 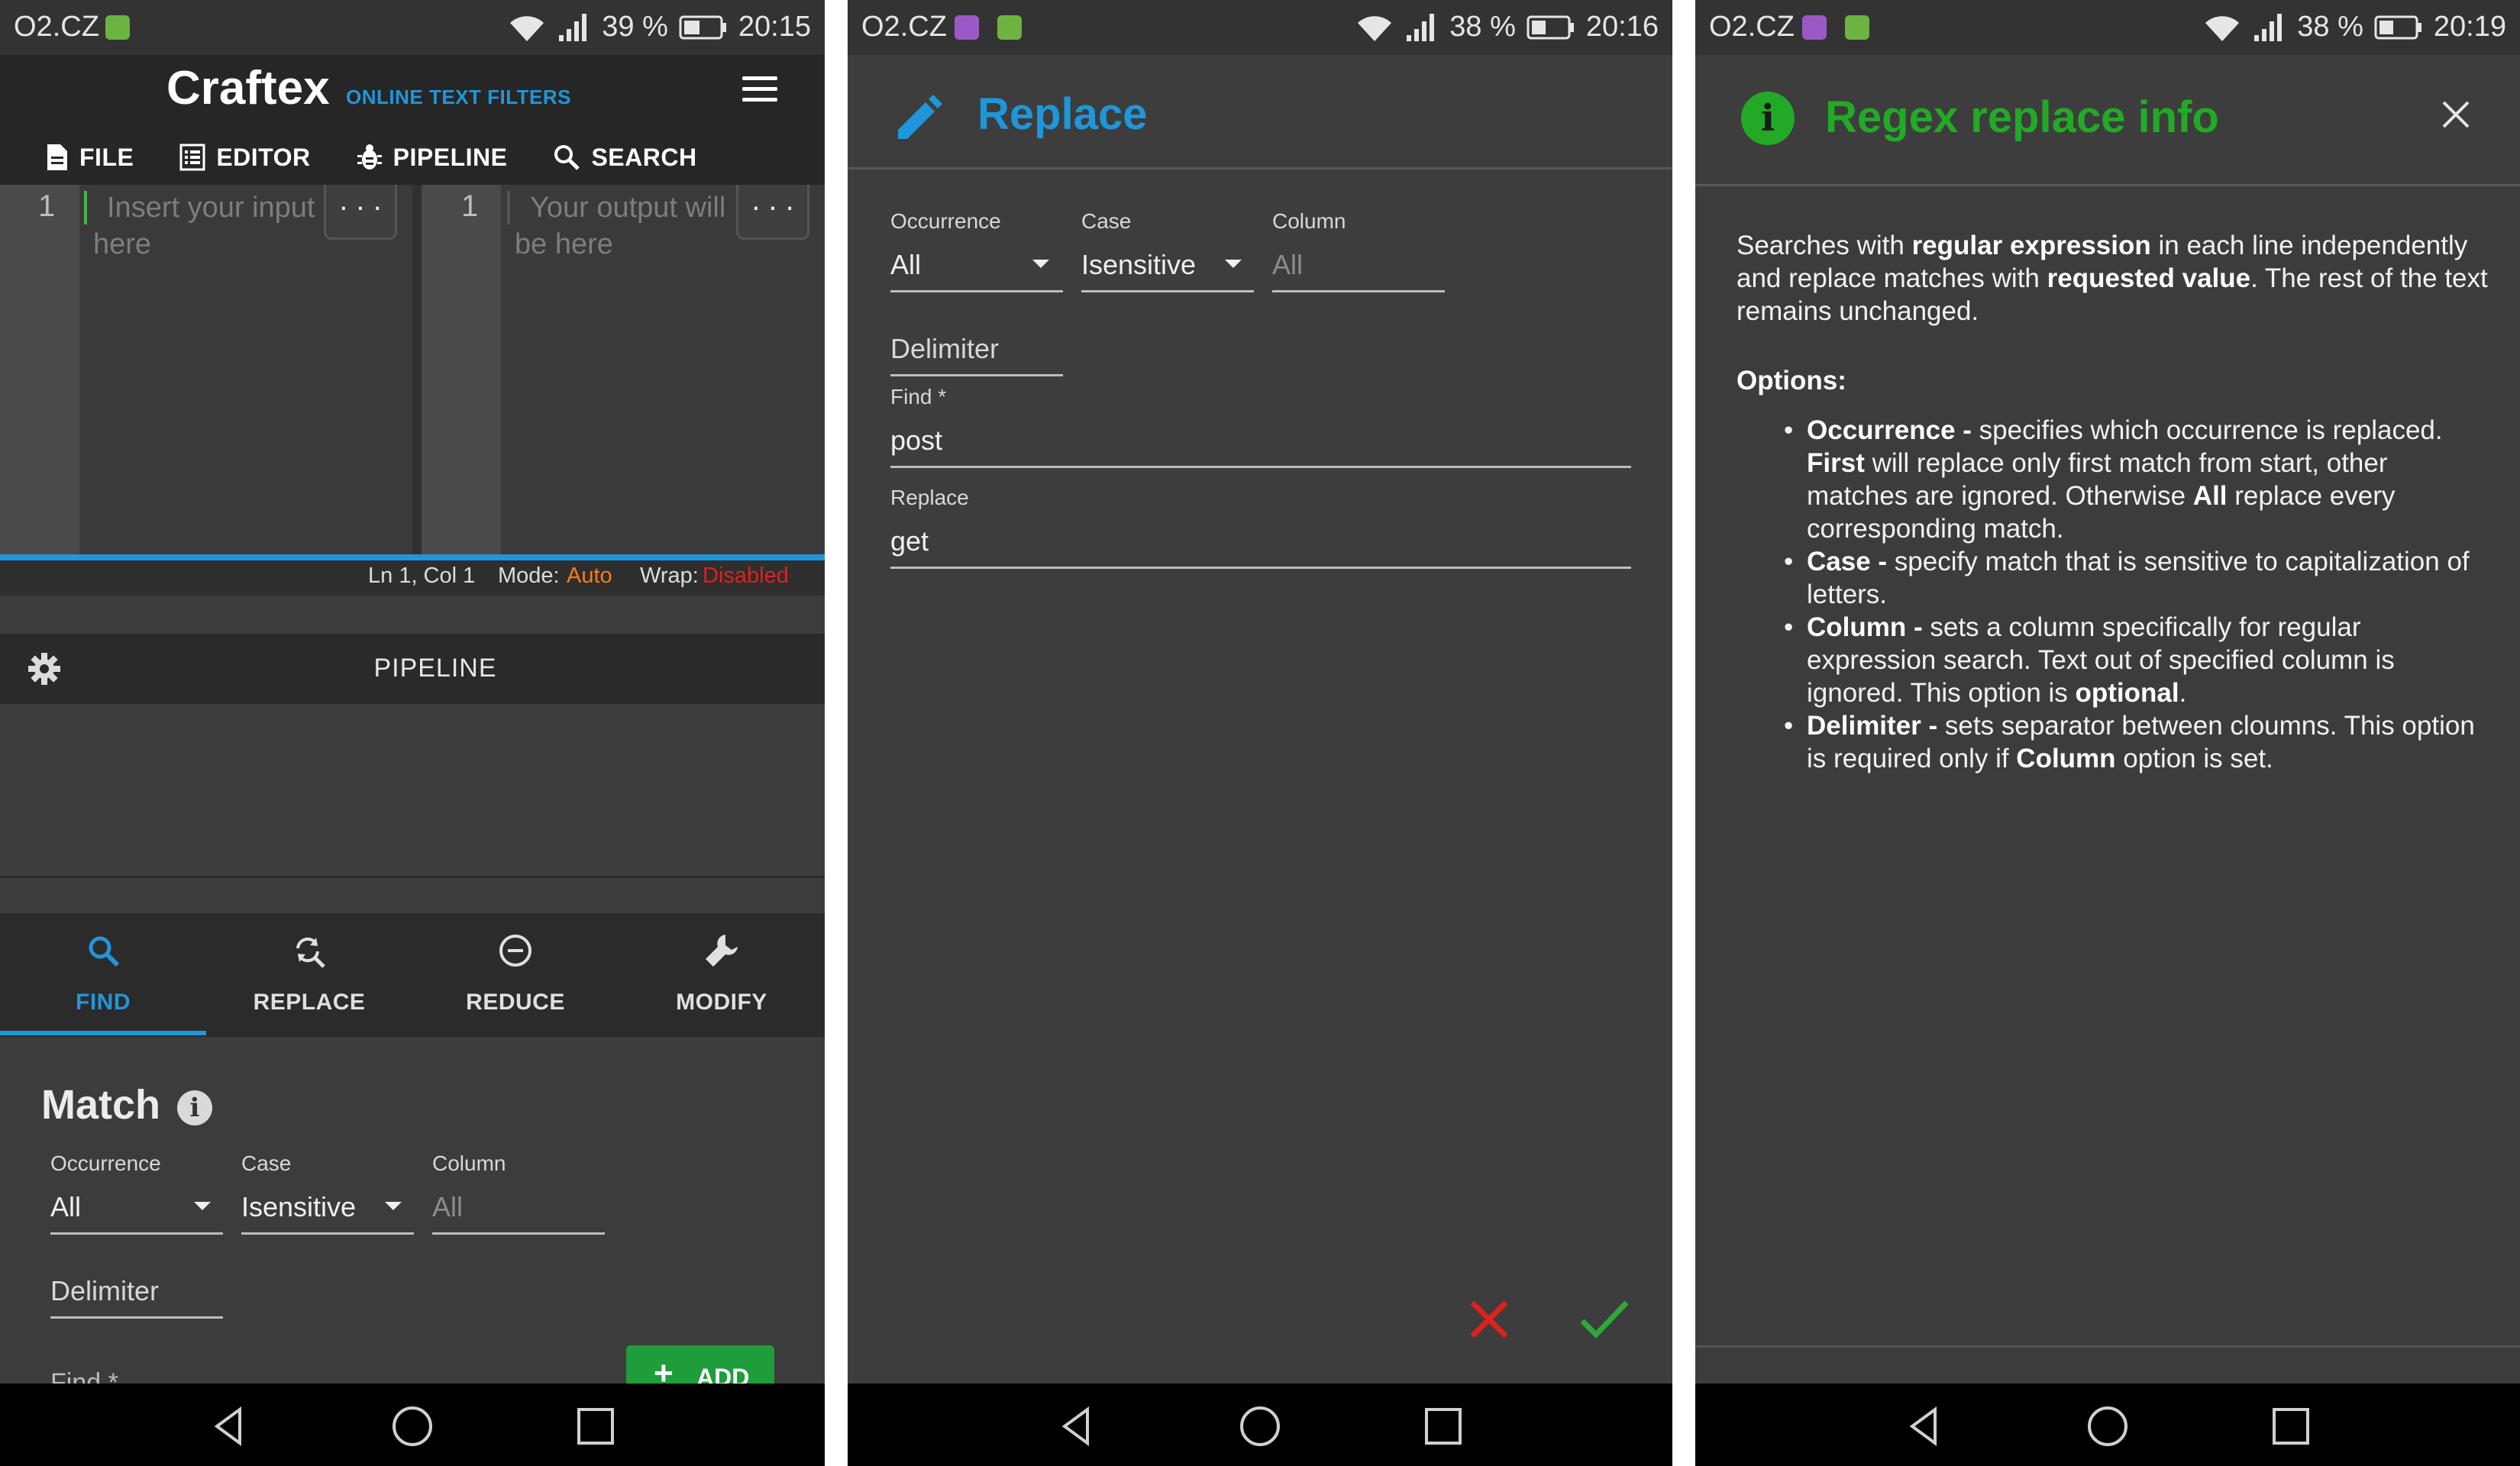 What do you see at coordinates (722, 975) in the screenshot?
I see `tab-modify: MODIFY` at bounding box center [722, 975].